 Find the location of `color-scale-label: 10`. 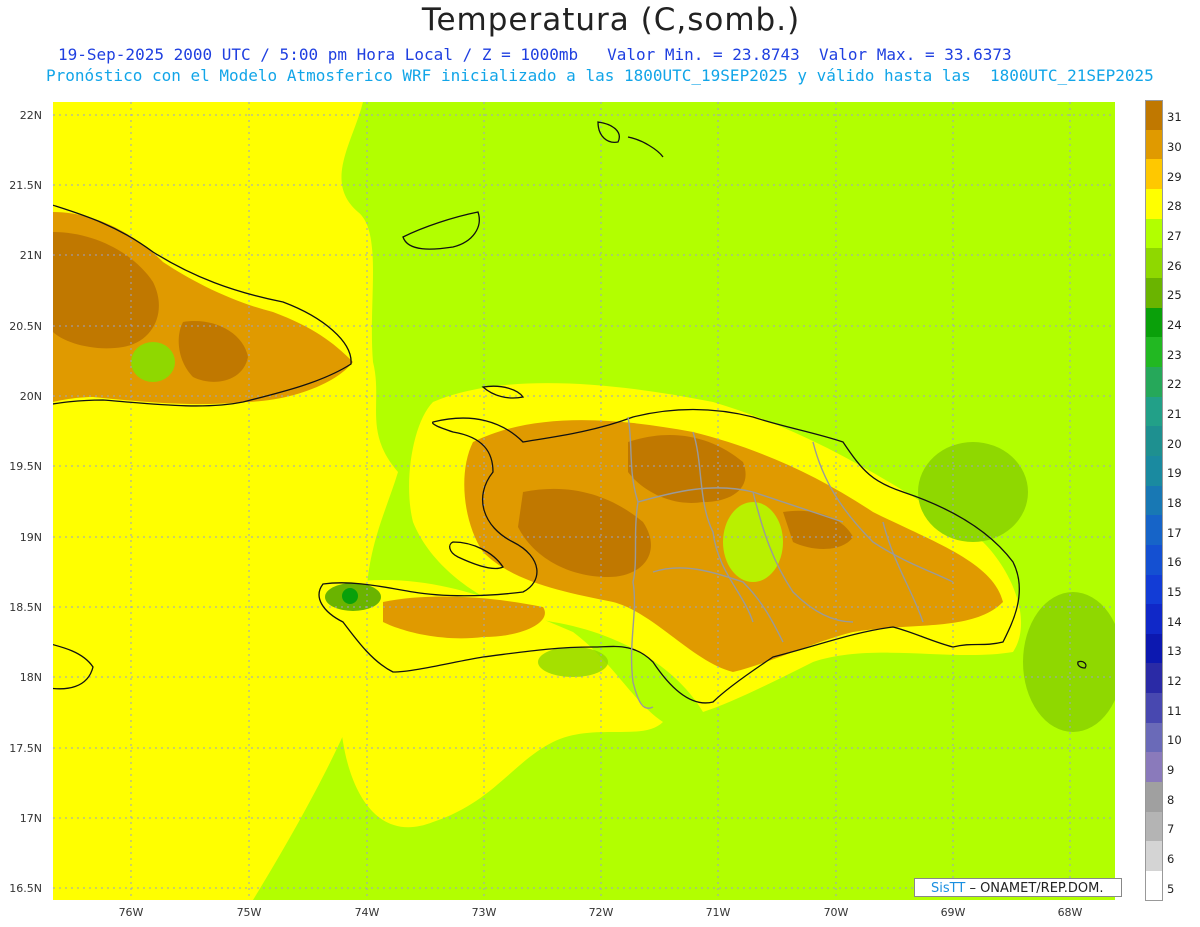

color-scale-label: 10 is located at coordinates (1174, 740).